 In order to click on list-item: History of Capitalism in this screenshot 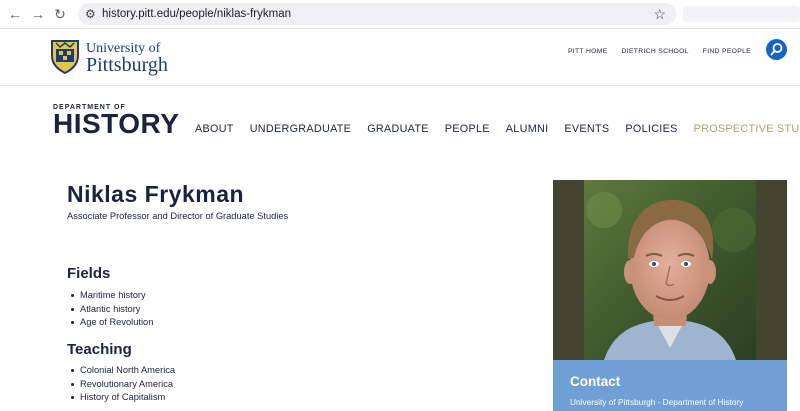, I will do `click(122, 398)`.